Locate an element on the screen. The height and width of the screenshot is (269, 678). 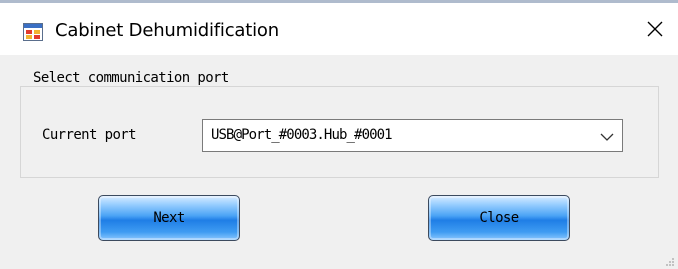
close-button: Close is located at coordinates (499, 218).